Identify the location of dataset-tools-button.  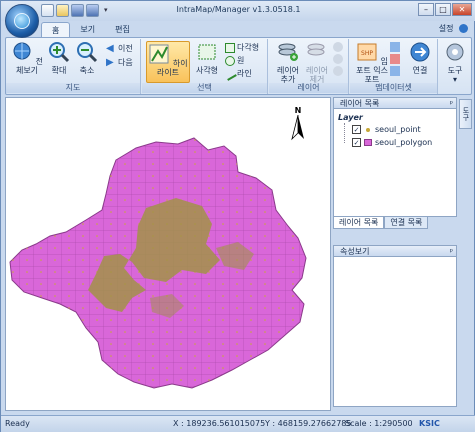
(395, 59).